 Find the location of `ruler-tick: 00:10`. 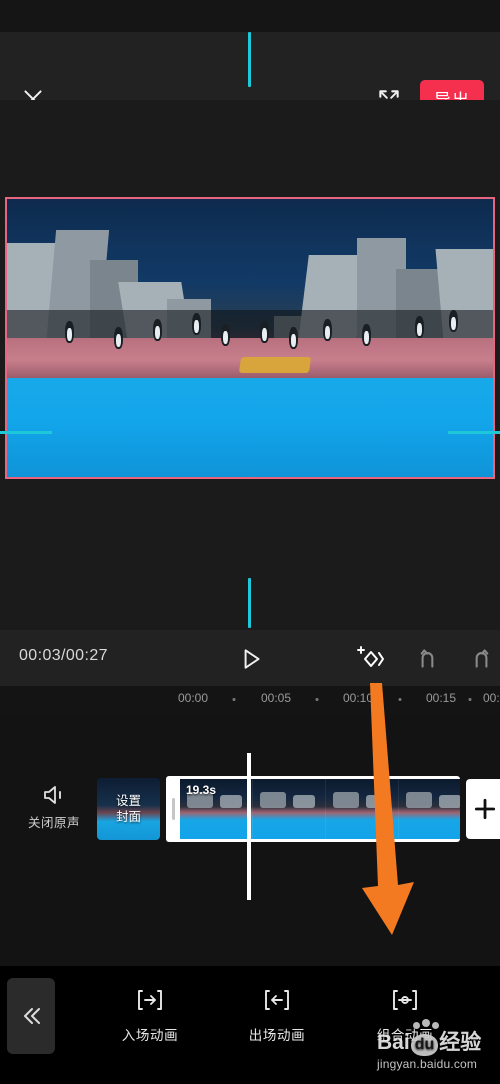

ruler-tick: 00:10 is located at coordinates (358, 698).